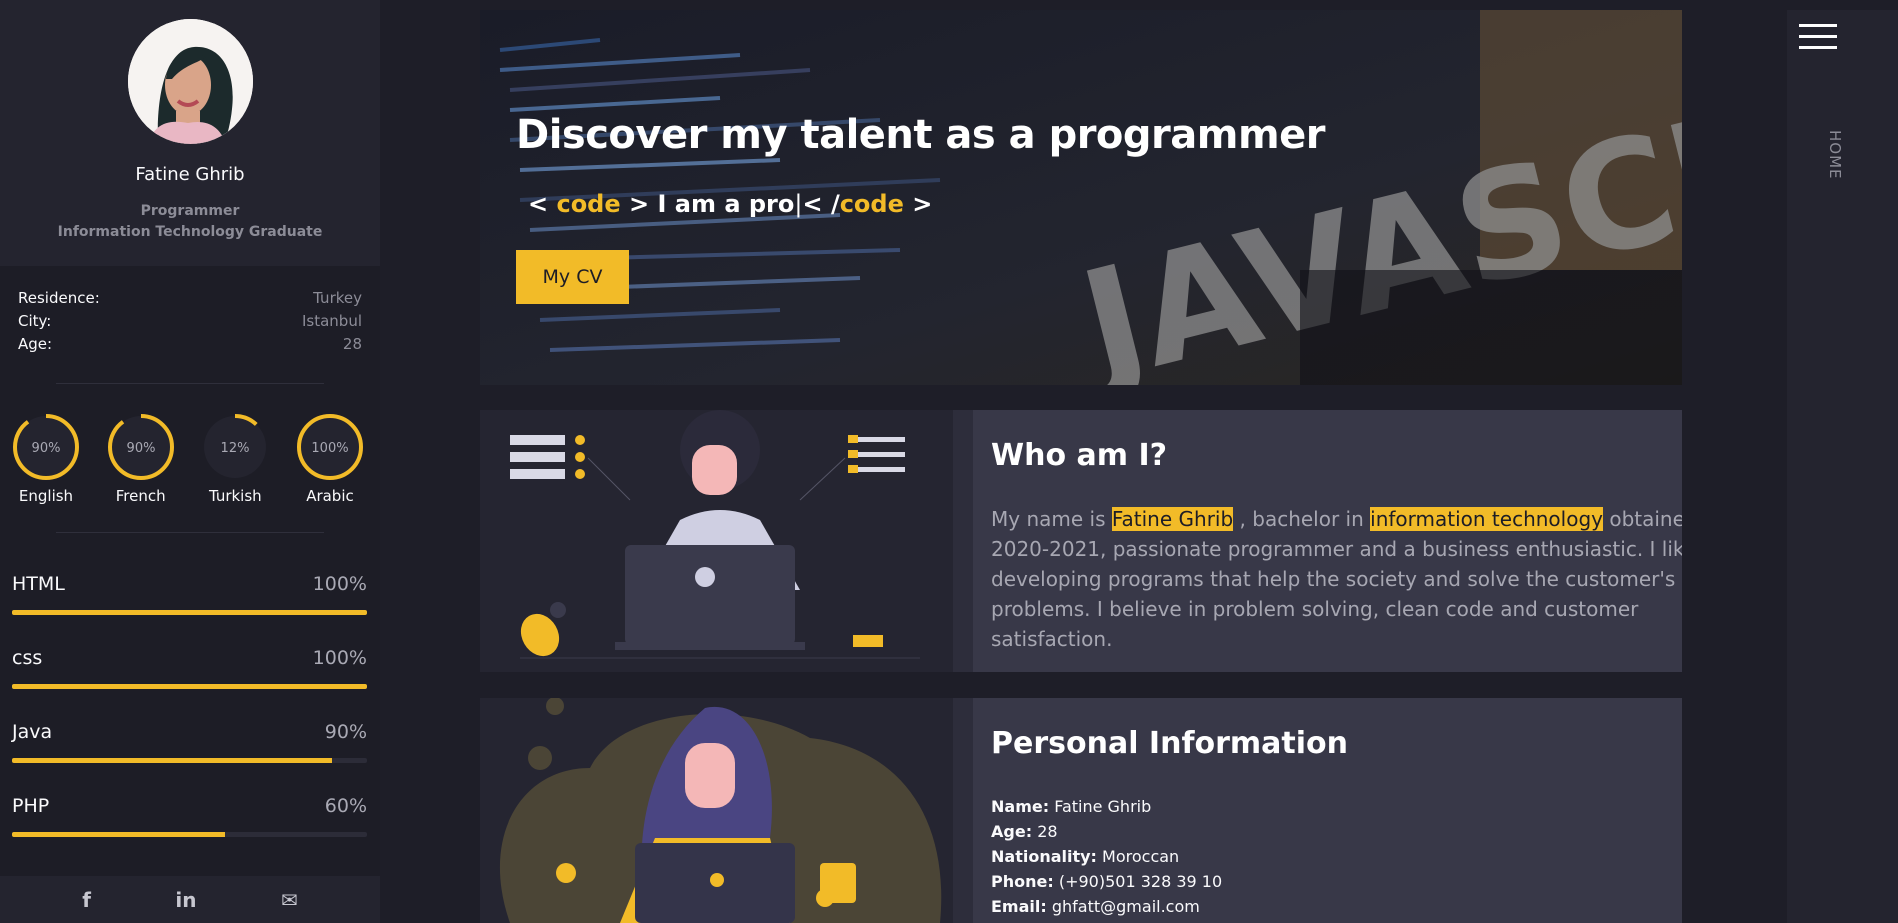  Describe the element at coordinates (835, 204) in the screenshot. I see `typing-slash: /` at that location.